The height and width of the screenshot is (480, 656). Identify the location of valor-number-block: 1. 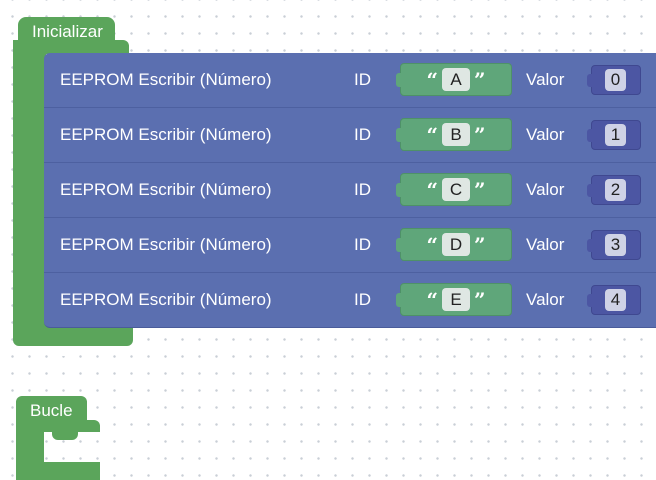
(614, 135).